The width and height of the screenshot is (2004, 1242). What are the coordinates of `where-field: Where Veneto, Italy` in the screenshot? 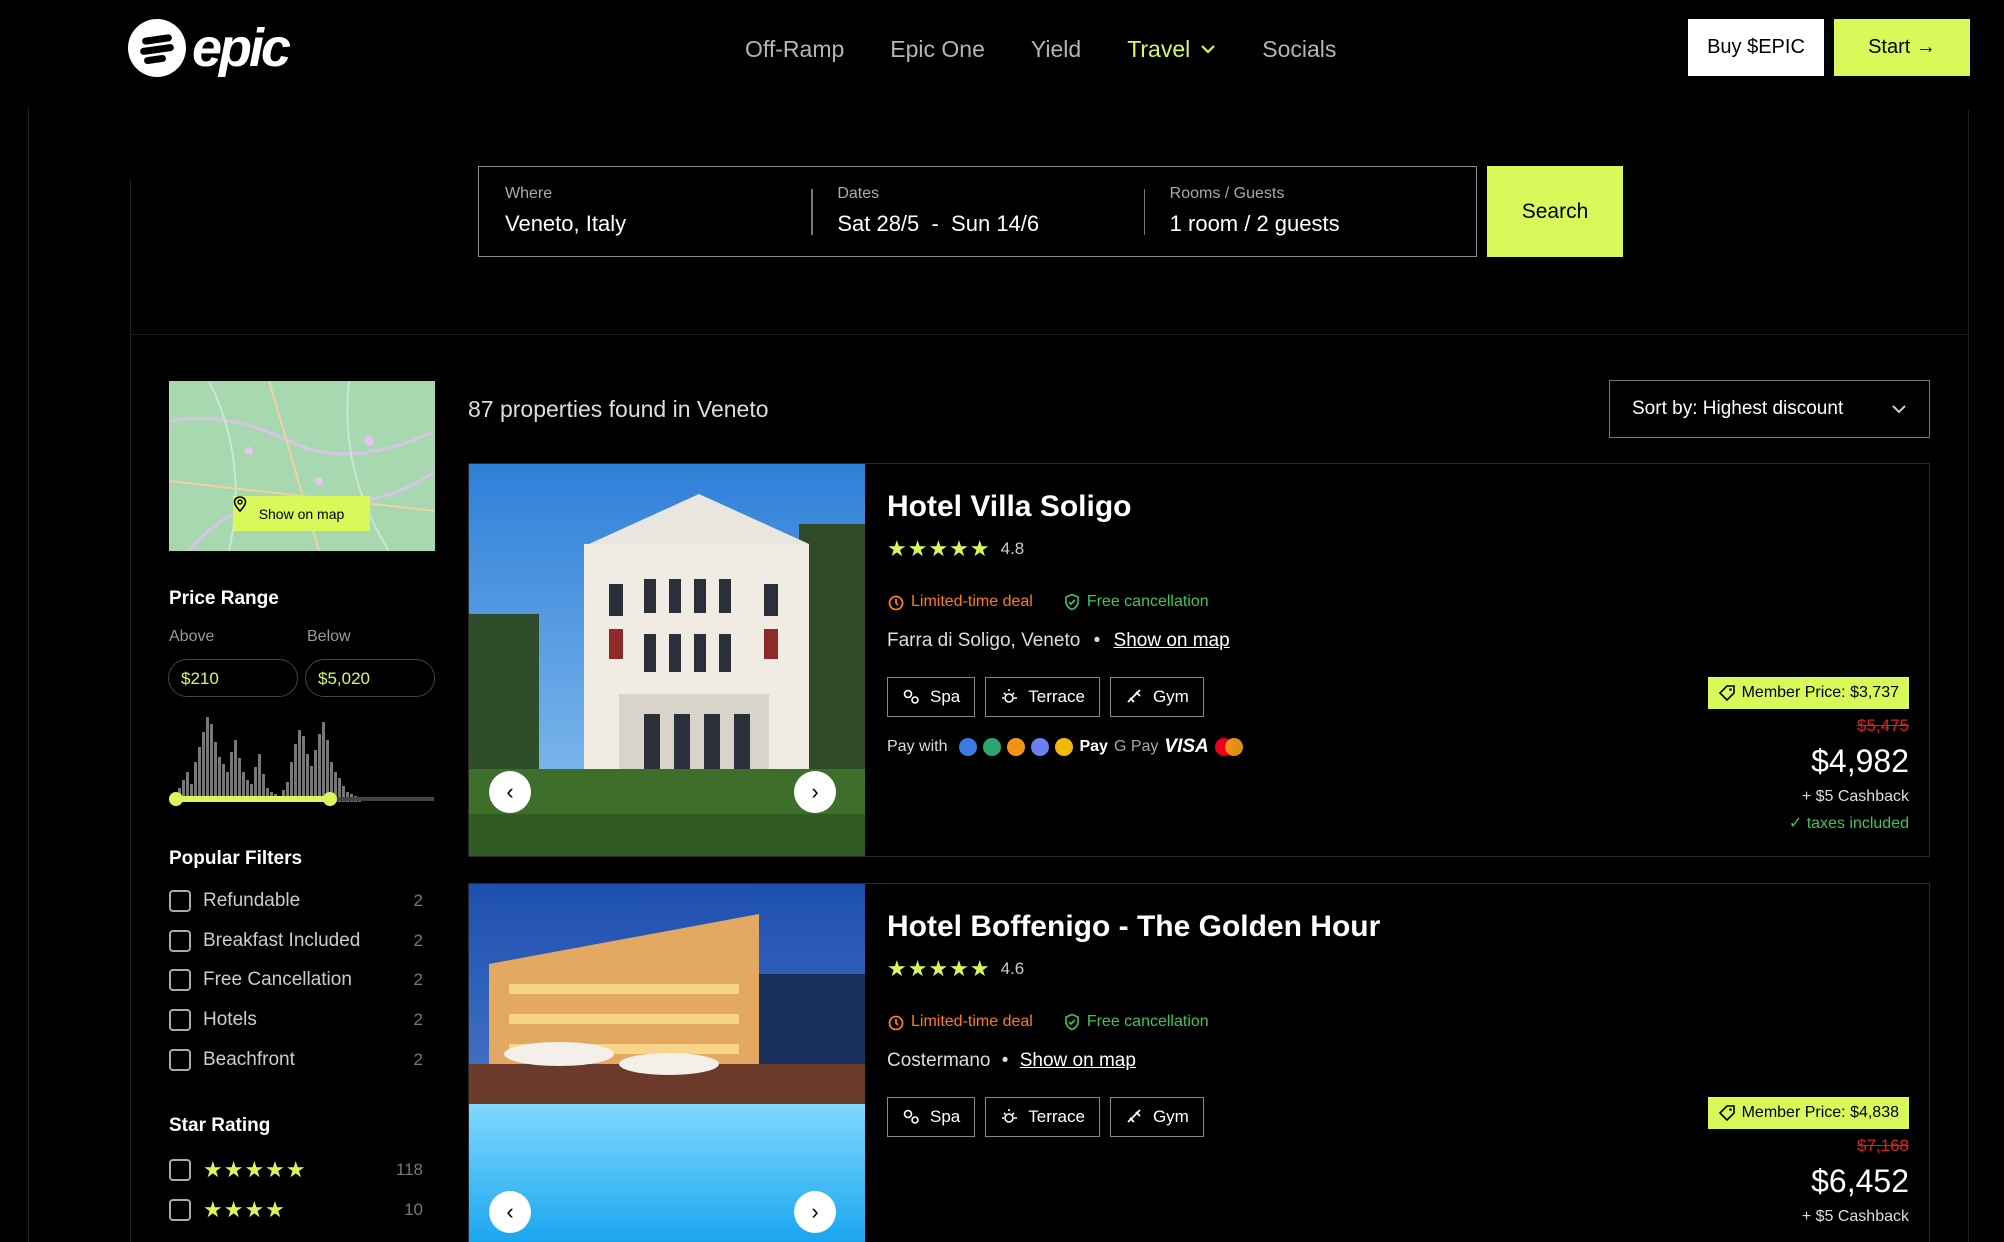 It's located at (645, 211).